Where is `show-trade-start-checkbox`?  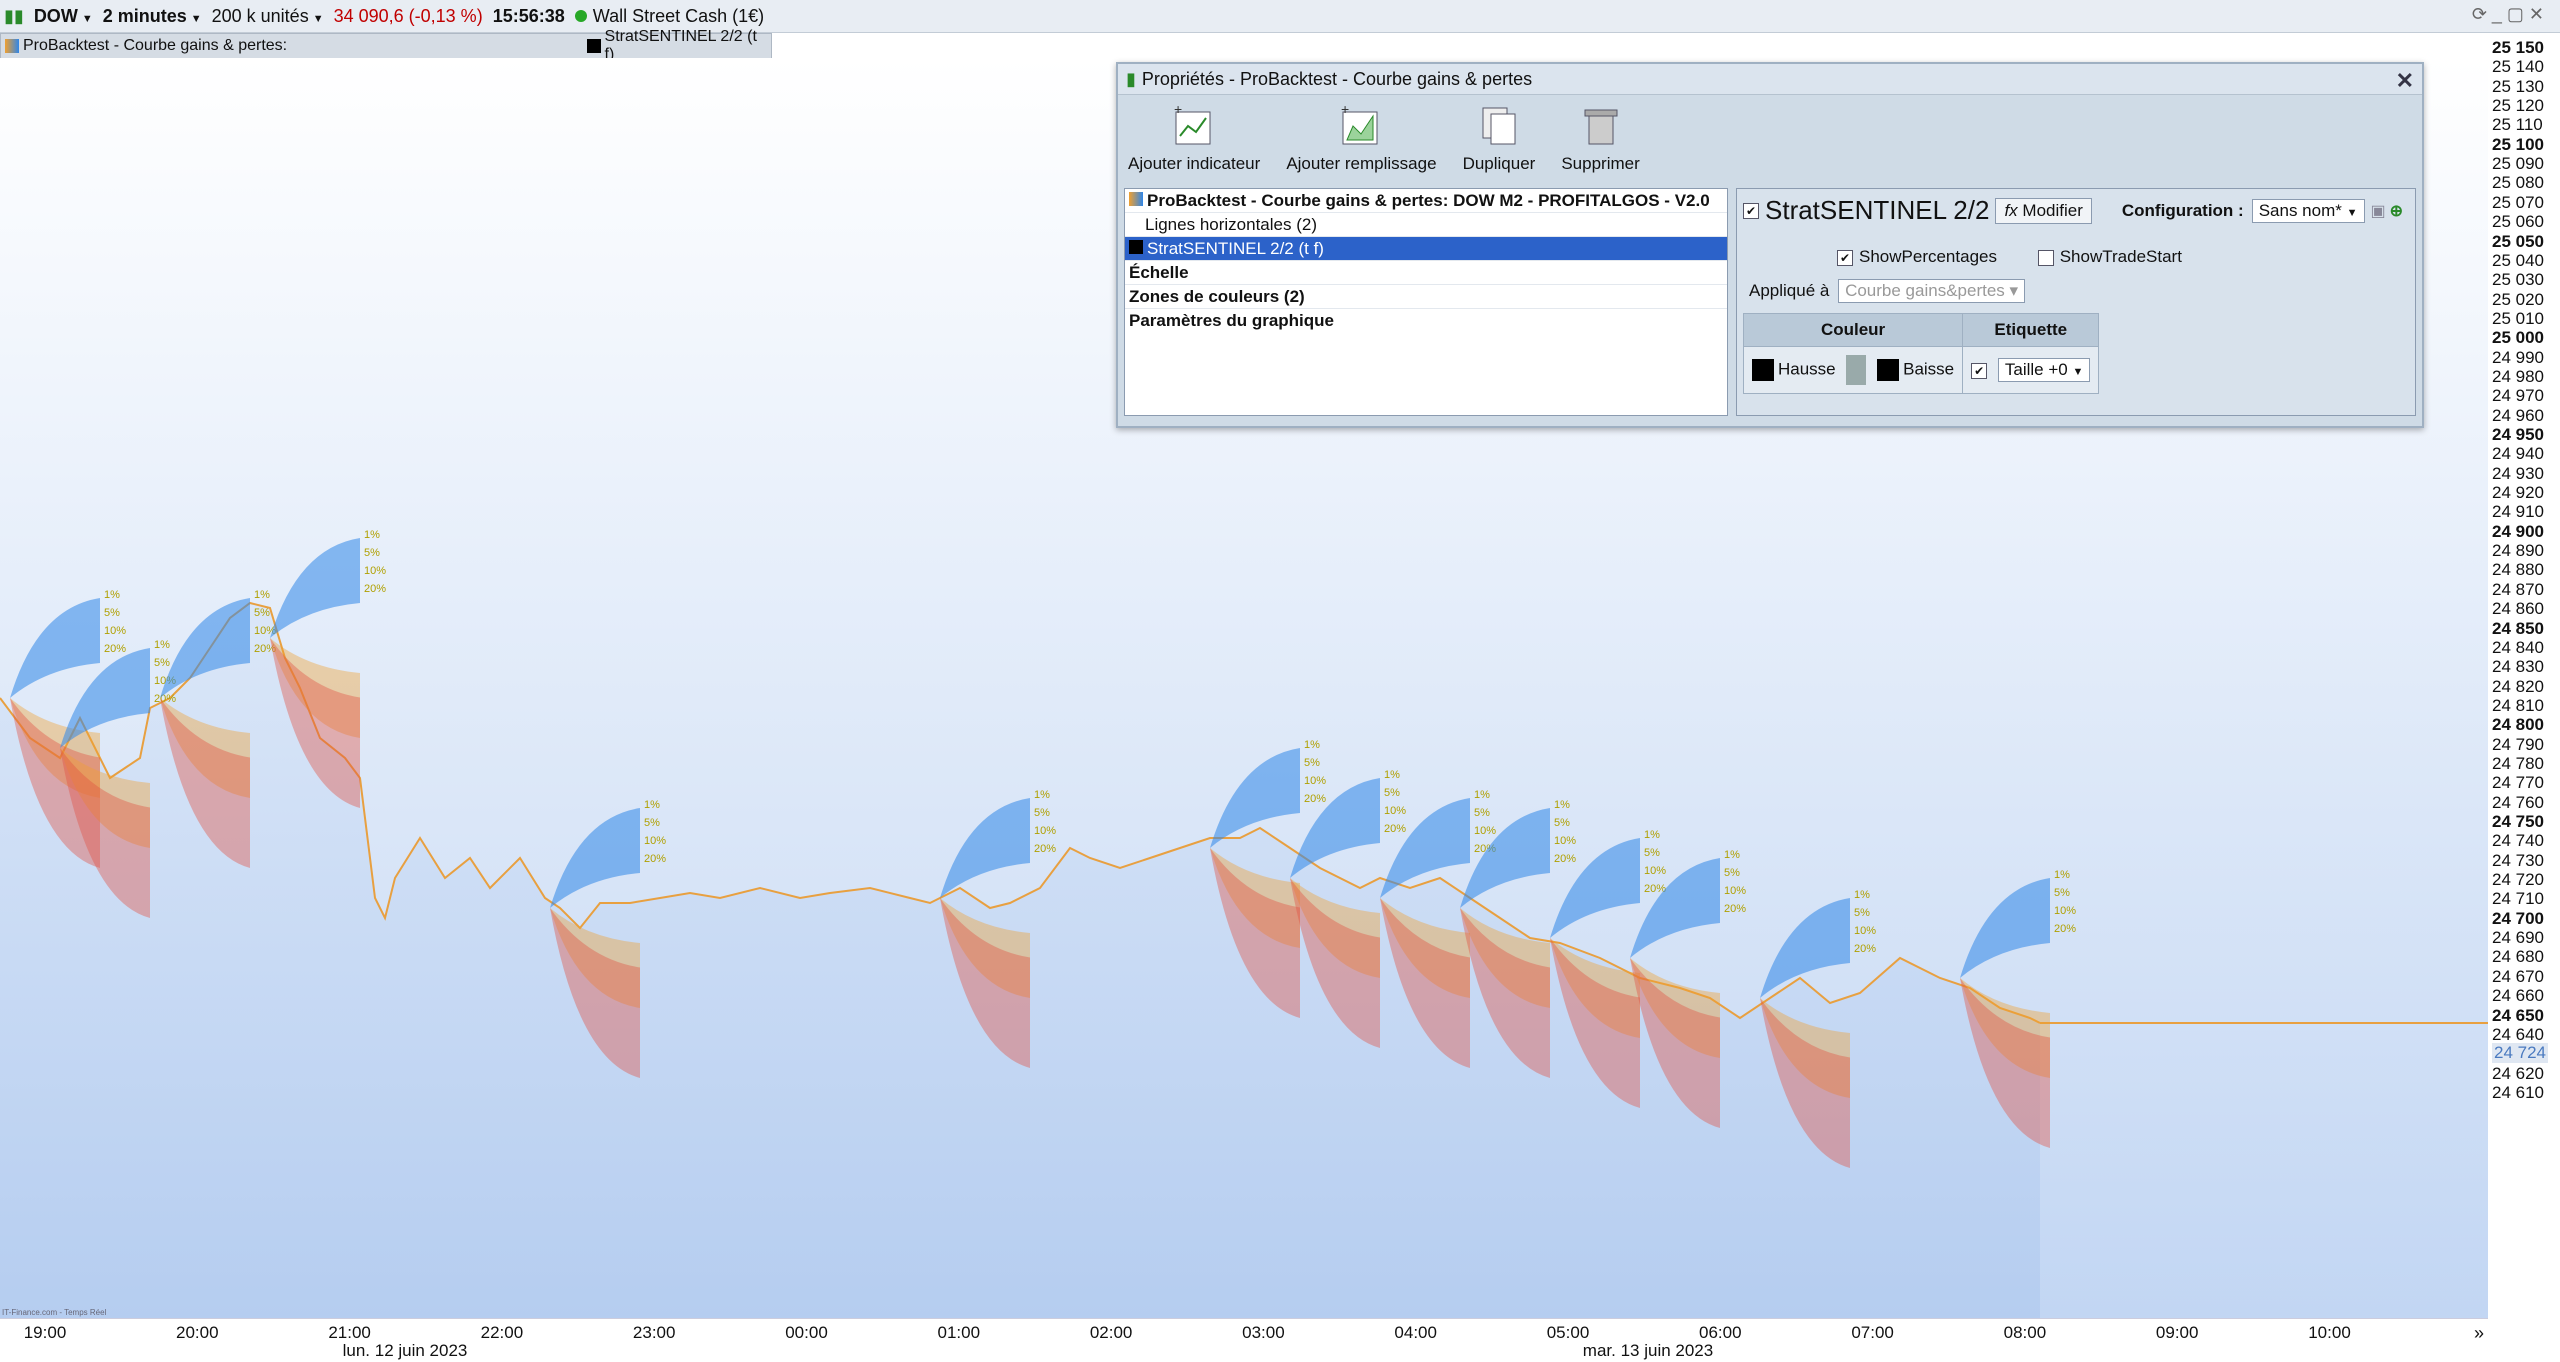
show-trade-start-checkbox is located at coordinates (2045, 257).